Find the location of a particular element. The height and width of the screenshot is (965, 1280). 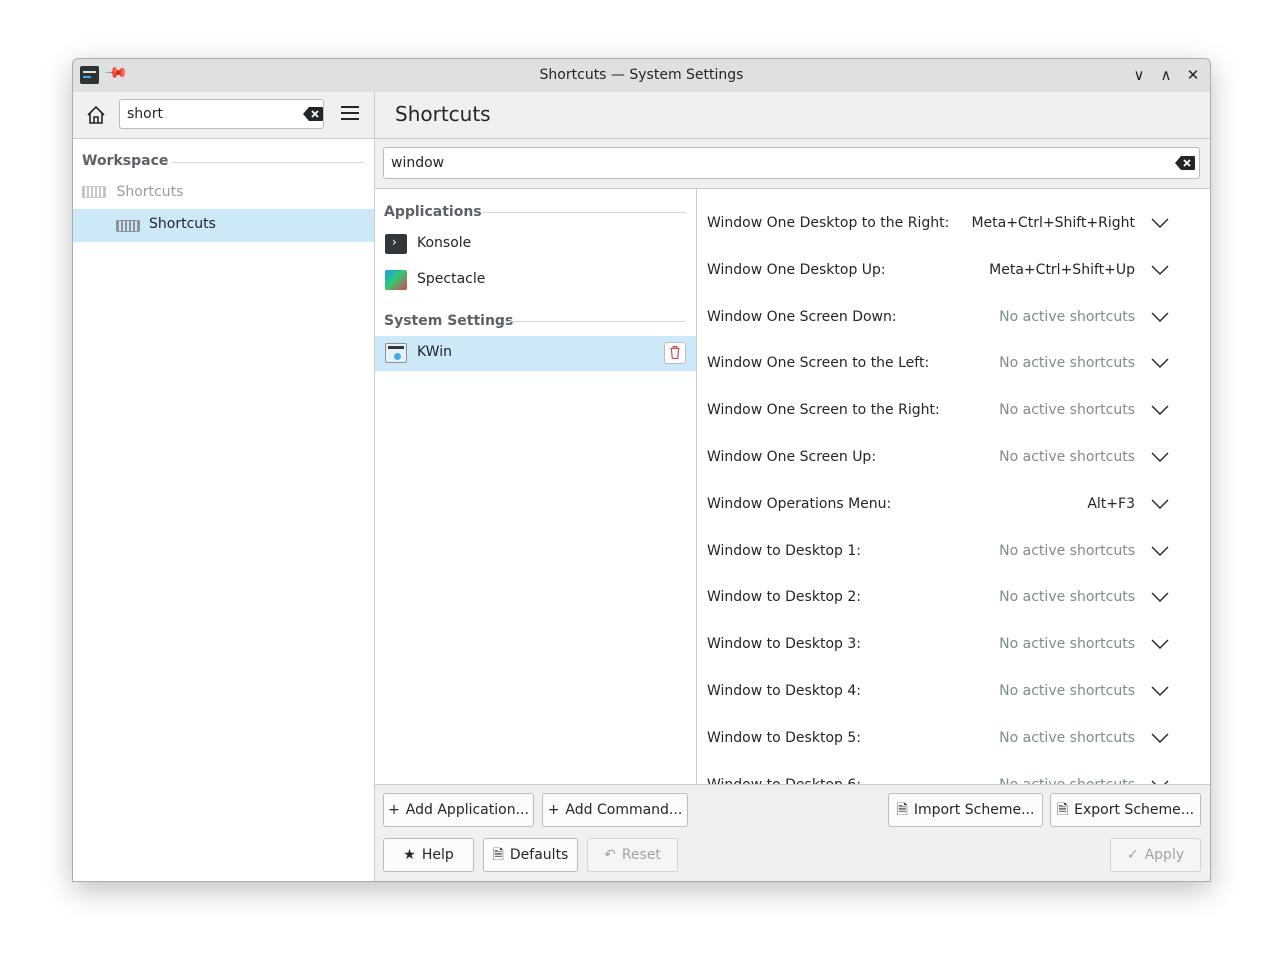

minimize-button: ∨ is located at coordinates (1139, 75).